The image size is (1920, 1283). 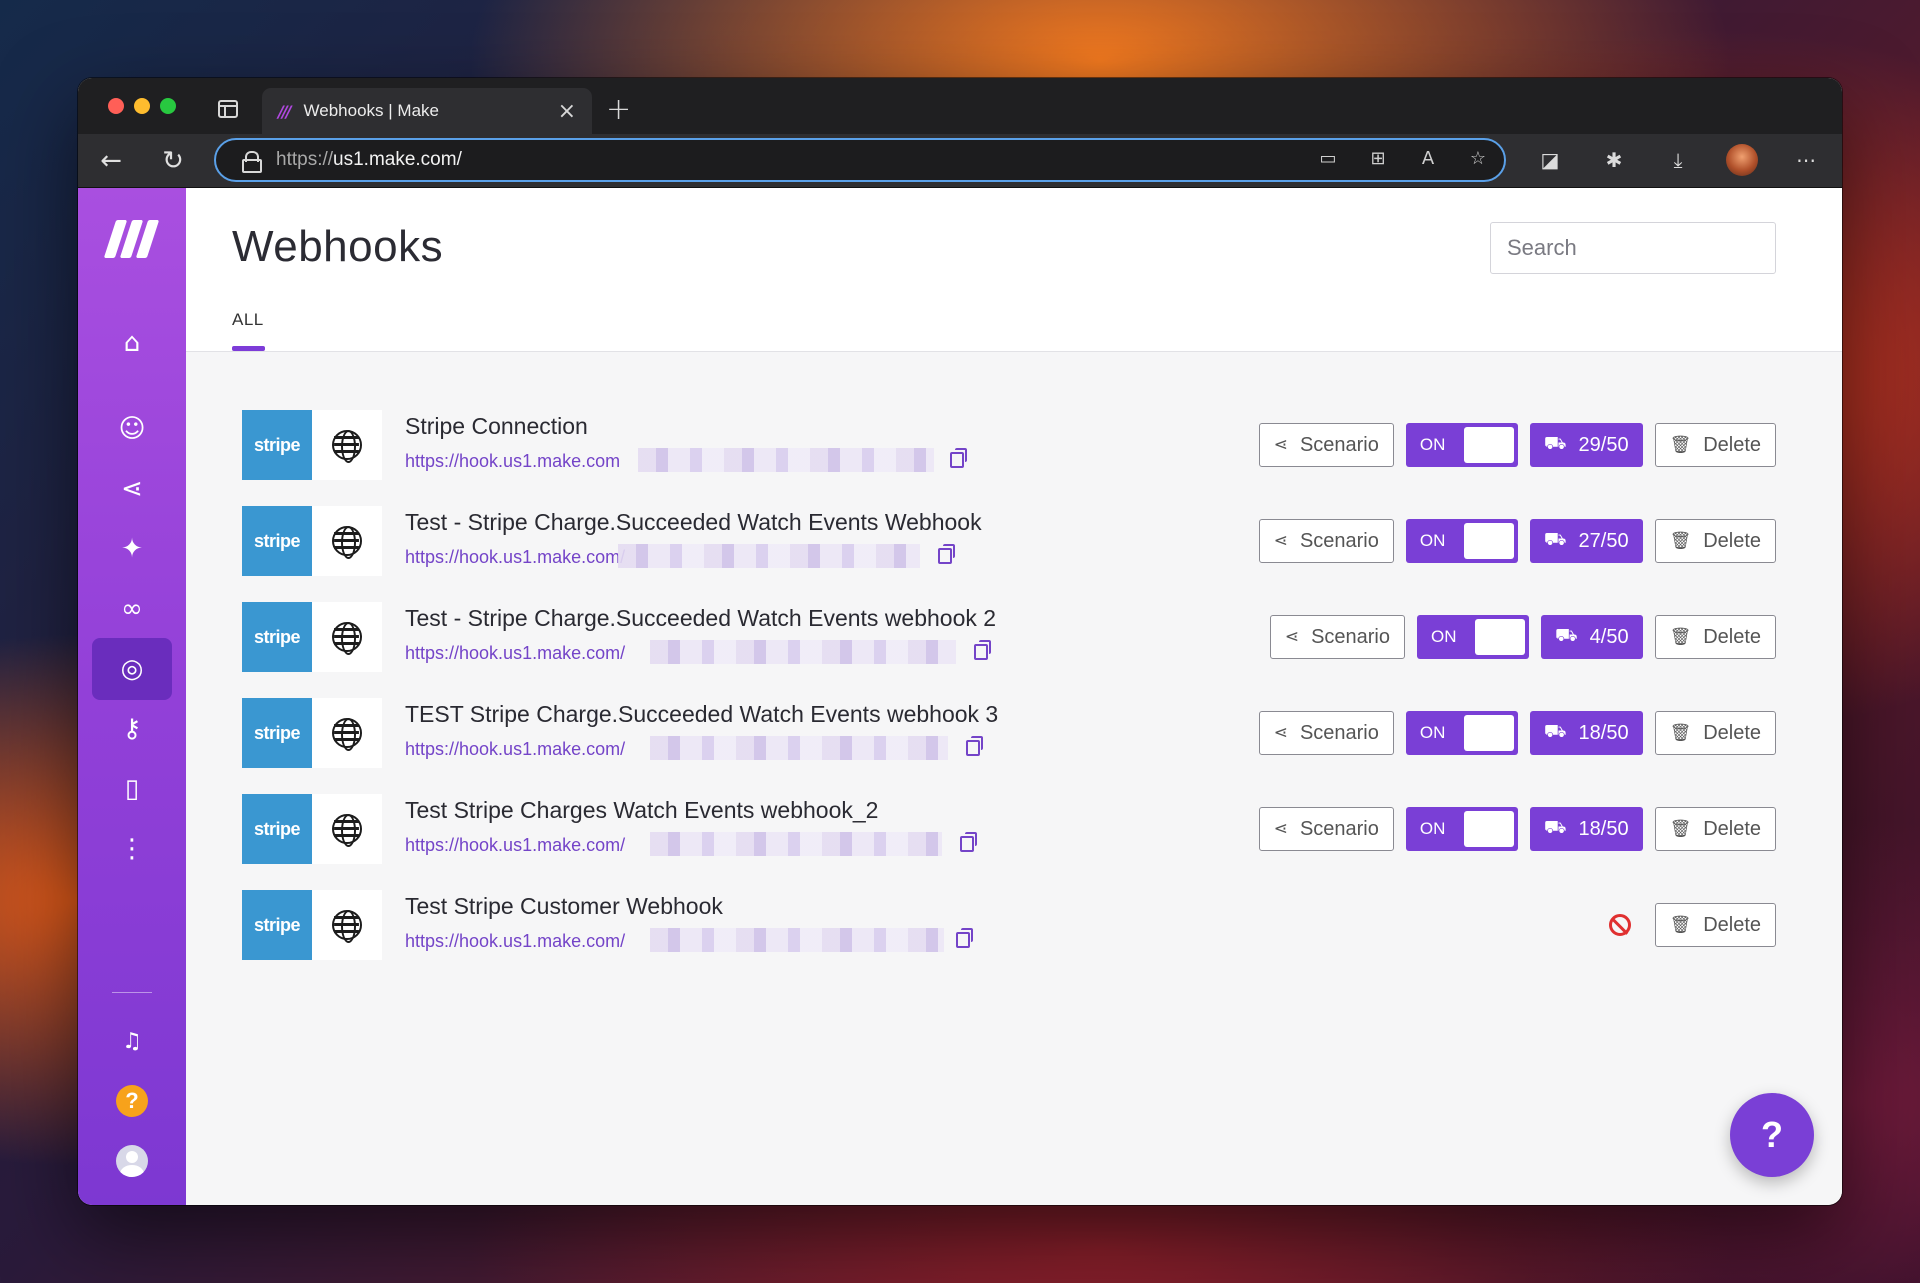 I want to click on chat-icon: ?, so click(x=1772, y=1134).